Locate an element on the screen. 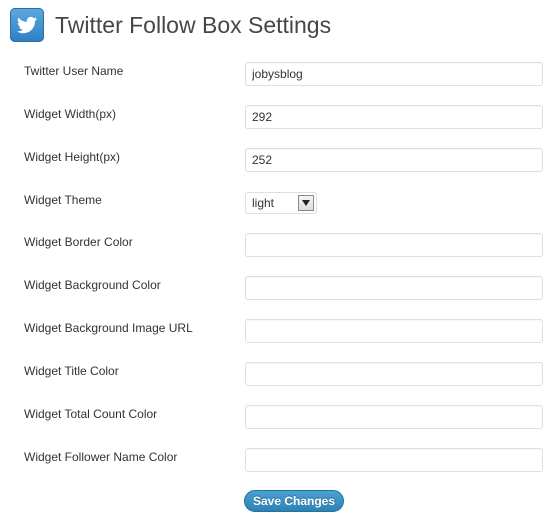 The width and height of the screenshot is (553, 520). total-count-color-input is located at coordinates (394, 417).